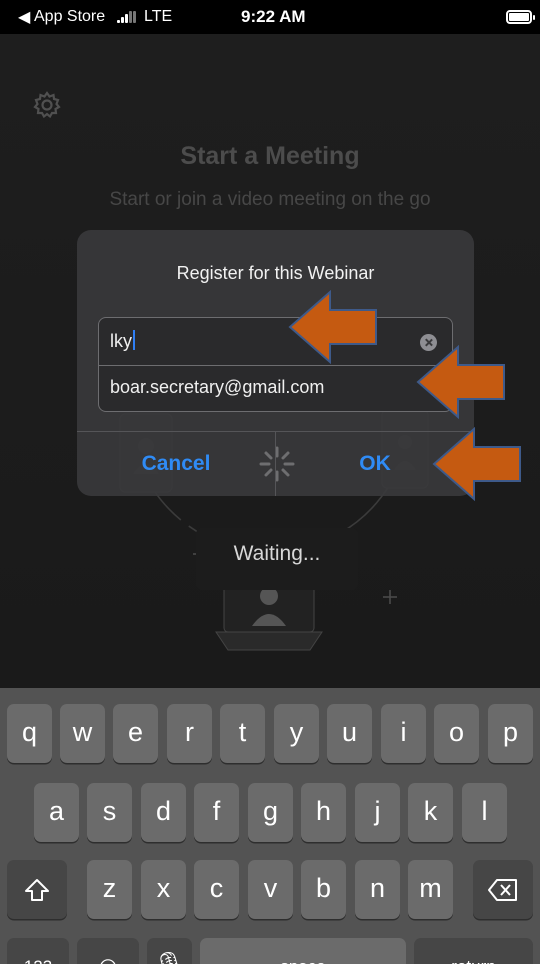 This screenshot has height=964, width=540. Describe the element at coordinates (189, 733) in the screenshot. I see `key-r: r` at that location.